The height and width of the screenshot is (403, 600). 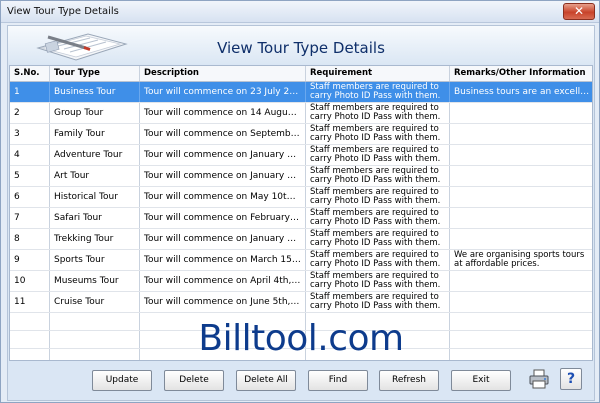 What do you see at coordinates (95, 92) in the screenshot?
I see `cell-tour-type: Business Tour` at bounding box center [95, 92].